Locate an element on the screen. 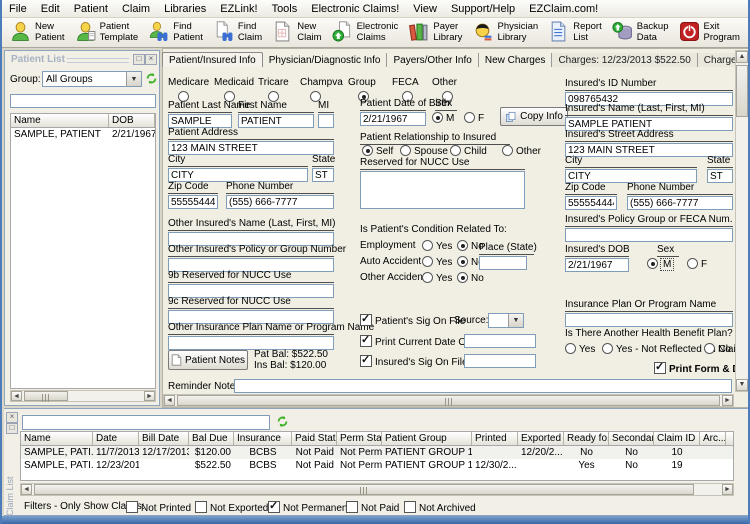 This screenshot has height=524, width=750. print-current-date-checkbox-row: Print Current Date Or is located at coordinates (414, 341).